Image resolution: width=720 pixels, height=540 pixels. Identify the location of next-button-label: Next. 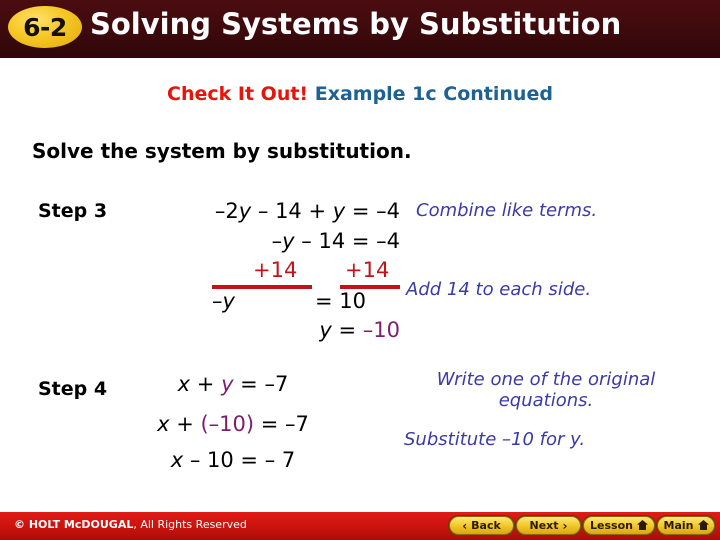
(544, 525).